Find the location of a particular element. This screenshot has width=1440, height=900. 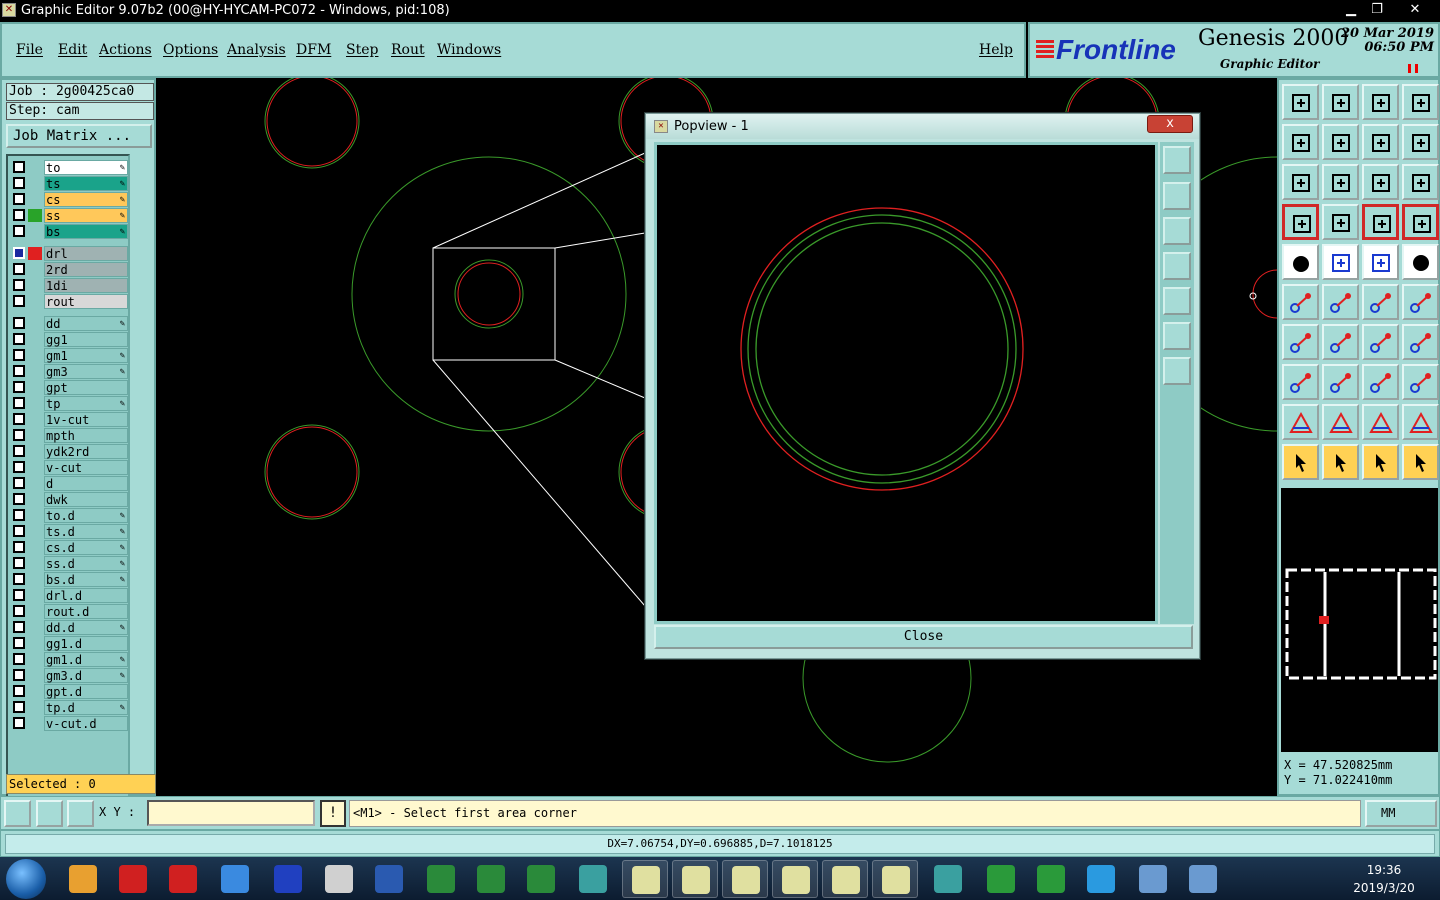

popview-fit-button is located at coordinates (1177, 160).